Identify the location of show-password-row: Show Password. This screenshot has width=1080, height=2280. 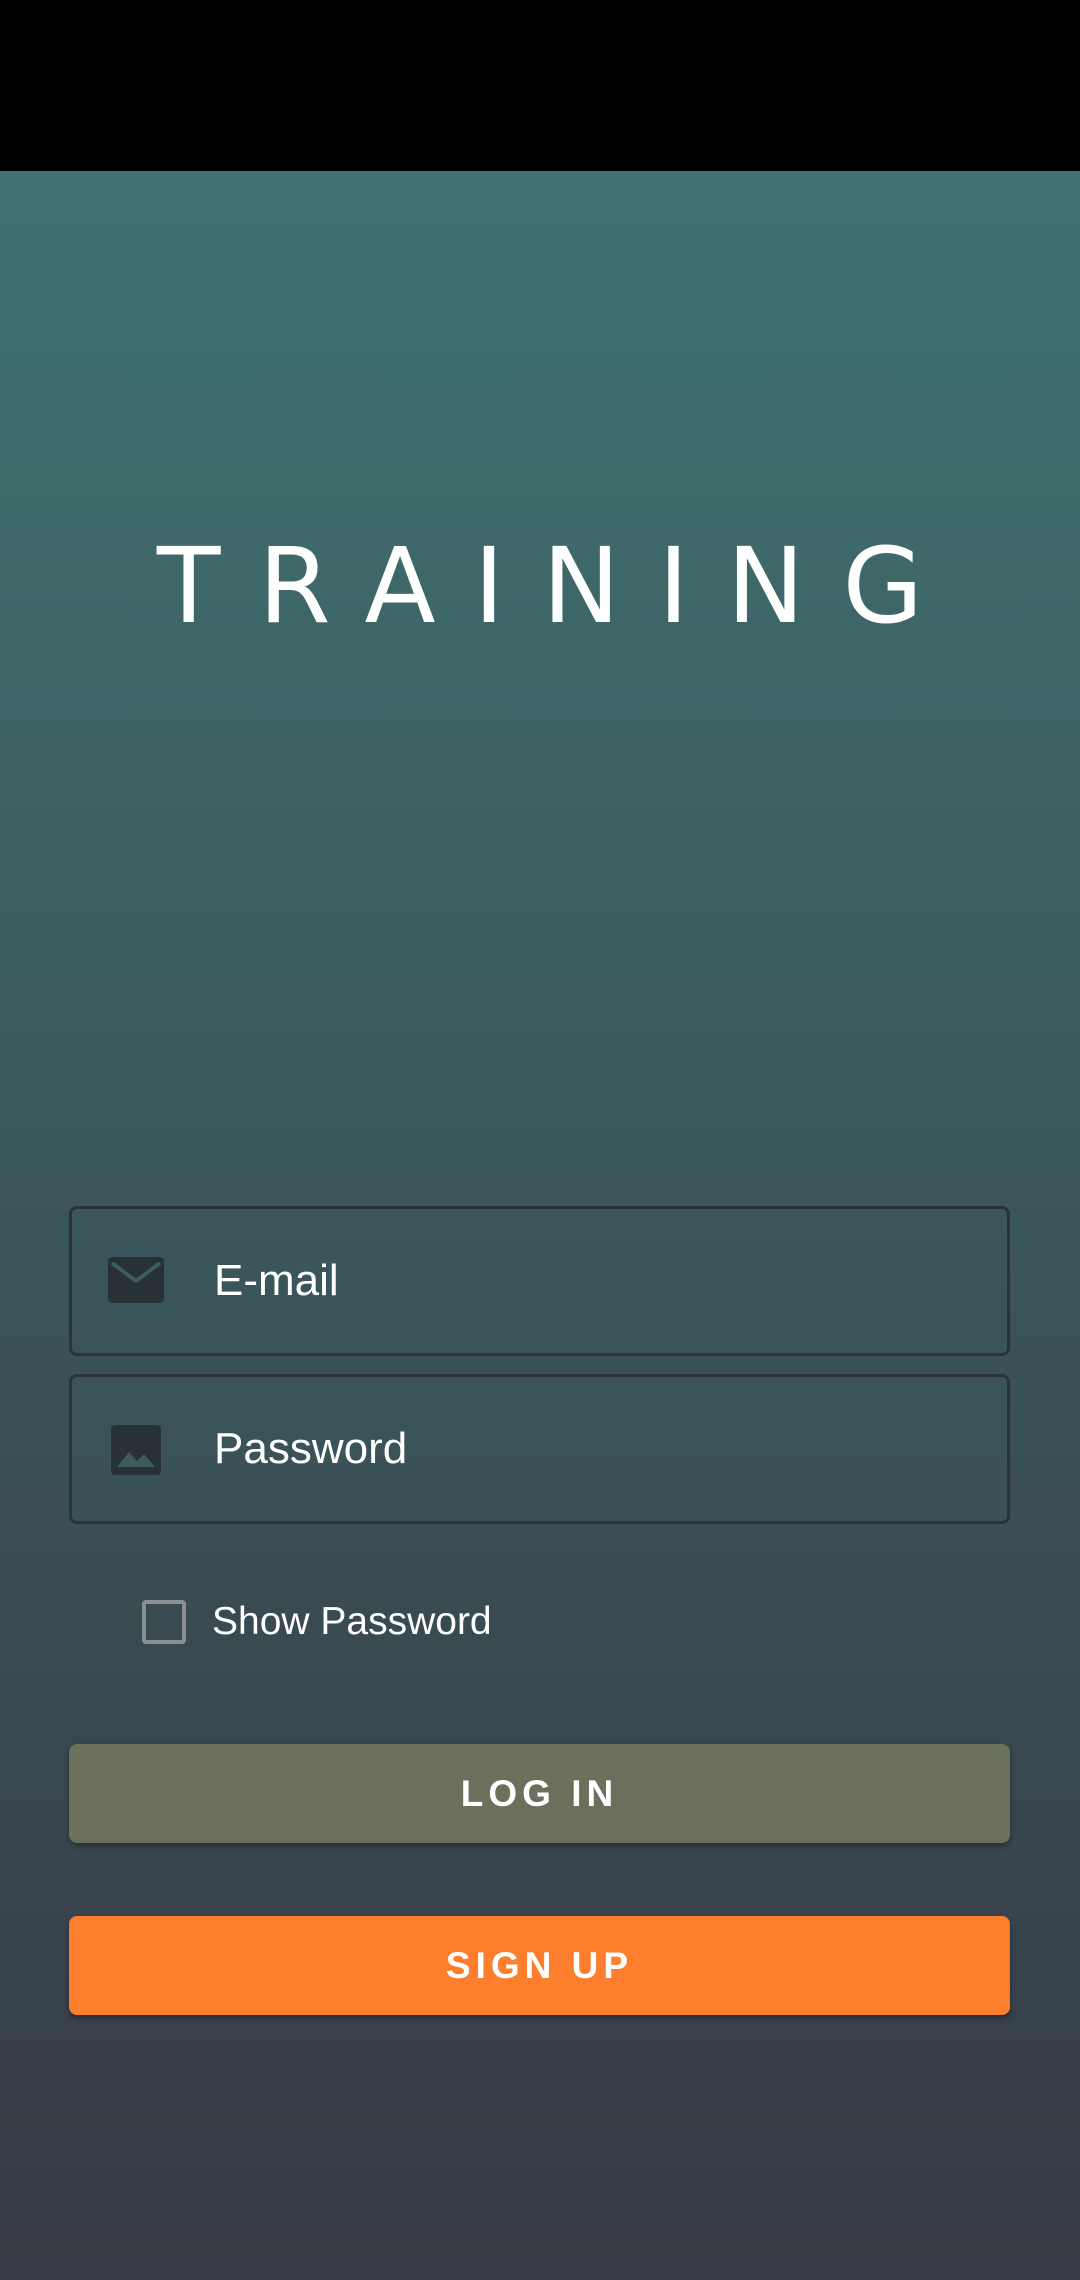
(317, 1622).